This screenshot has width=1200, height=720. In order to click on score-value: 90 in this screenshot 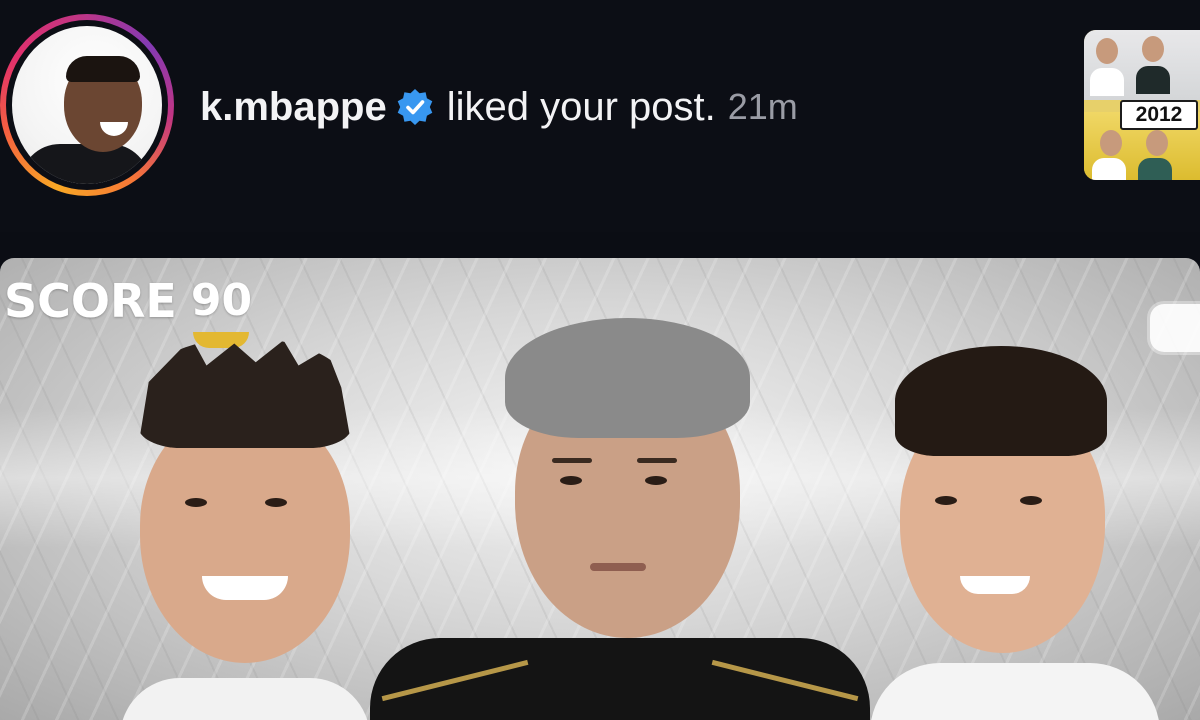, I will do `click(221, 300)`.